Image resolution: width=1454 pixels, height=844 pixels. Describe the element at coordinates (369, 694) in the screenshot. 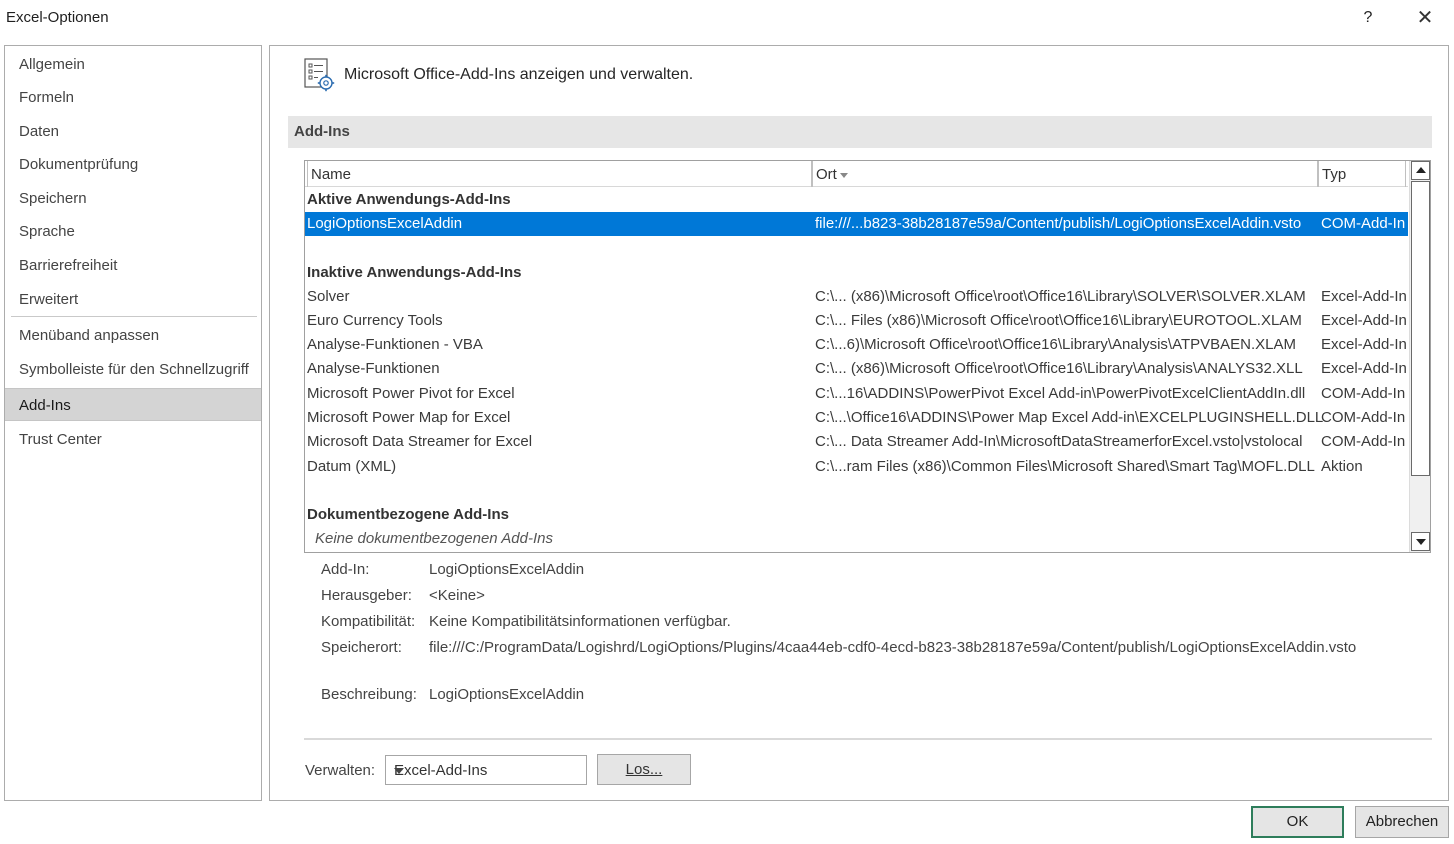

I see `detail-description-label: Beschreibung:` at that location.